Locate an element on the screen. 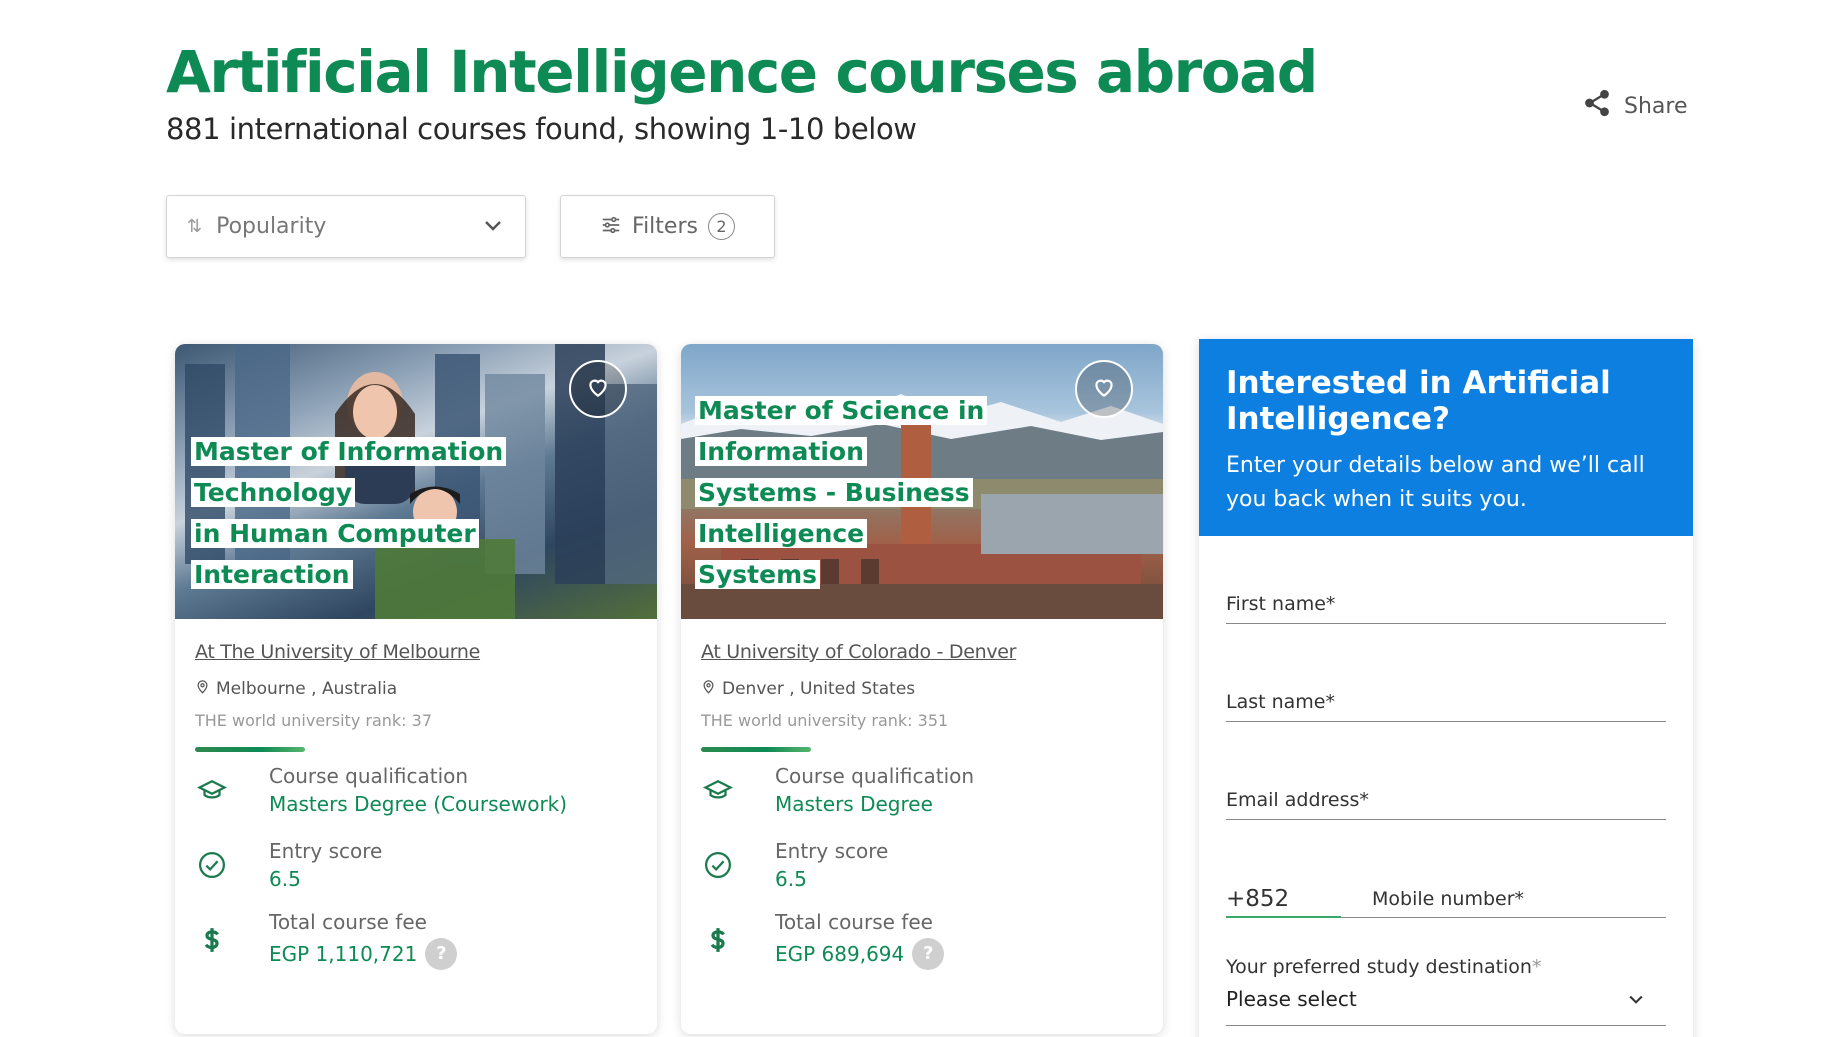 Image resolution: width=1846 pixels, height=1037 pixels. course-fee-text: EGP 1,110,721 is located at coordinates (343, 953).